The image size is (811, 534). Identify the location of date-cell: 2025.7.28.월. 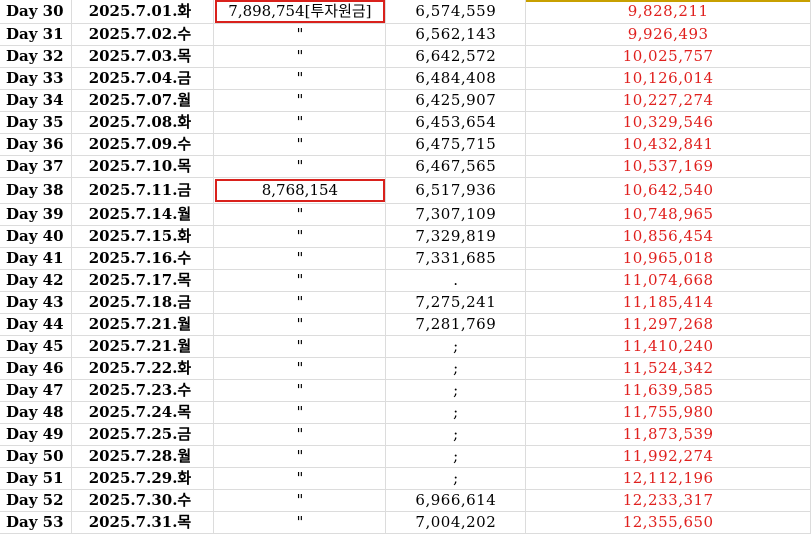
(143, 456).